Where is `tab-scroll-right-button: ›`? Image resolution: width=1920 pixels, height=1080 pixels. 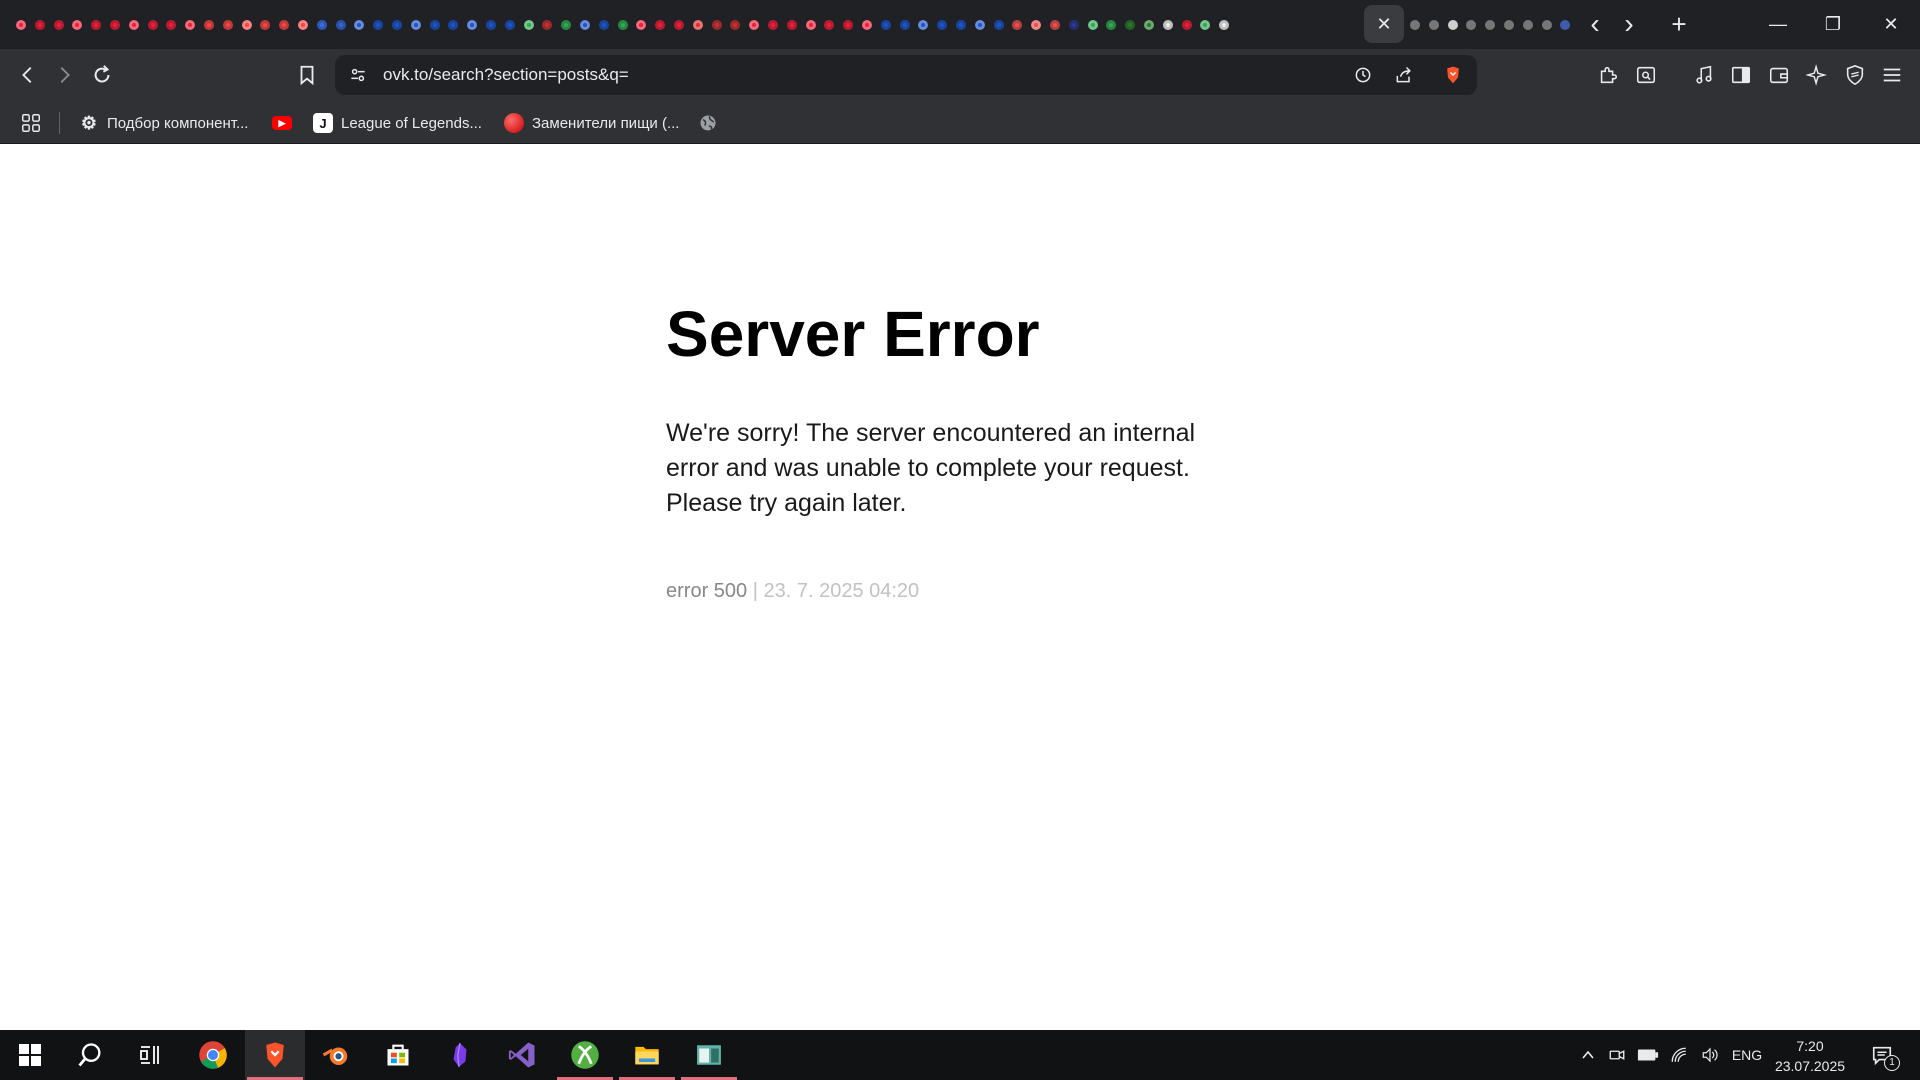
tab-scroll-right-button: › is located at coordinates (1629, 24).